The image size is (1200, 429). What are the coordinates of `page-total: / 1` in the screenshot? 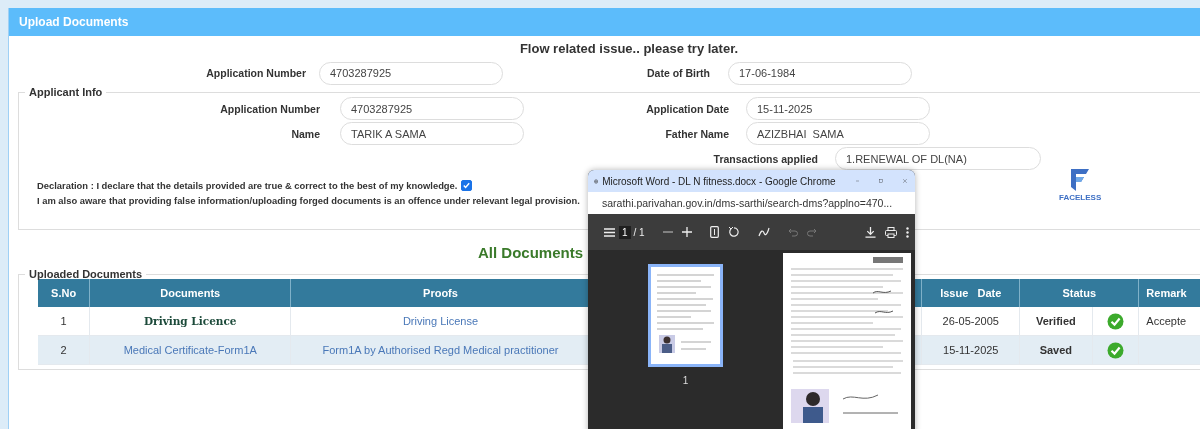 It's located at (639, 232).